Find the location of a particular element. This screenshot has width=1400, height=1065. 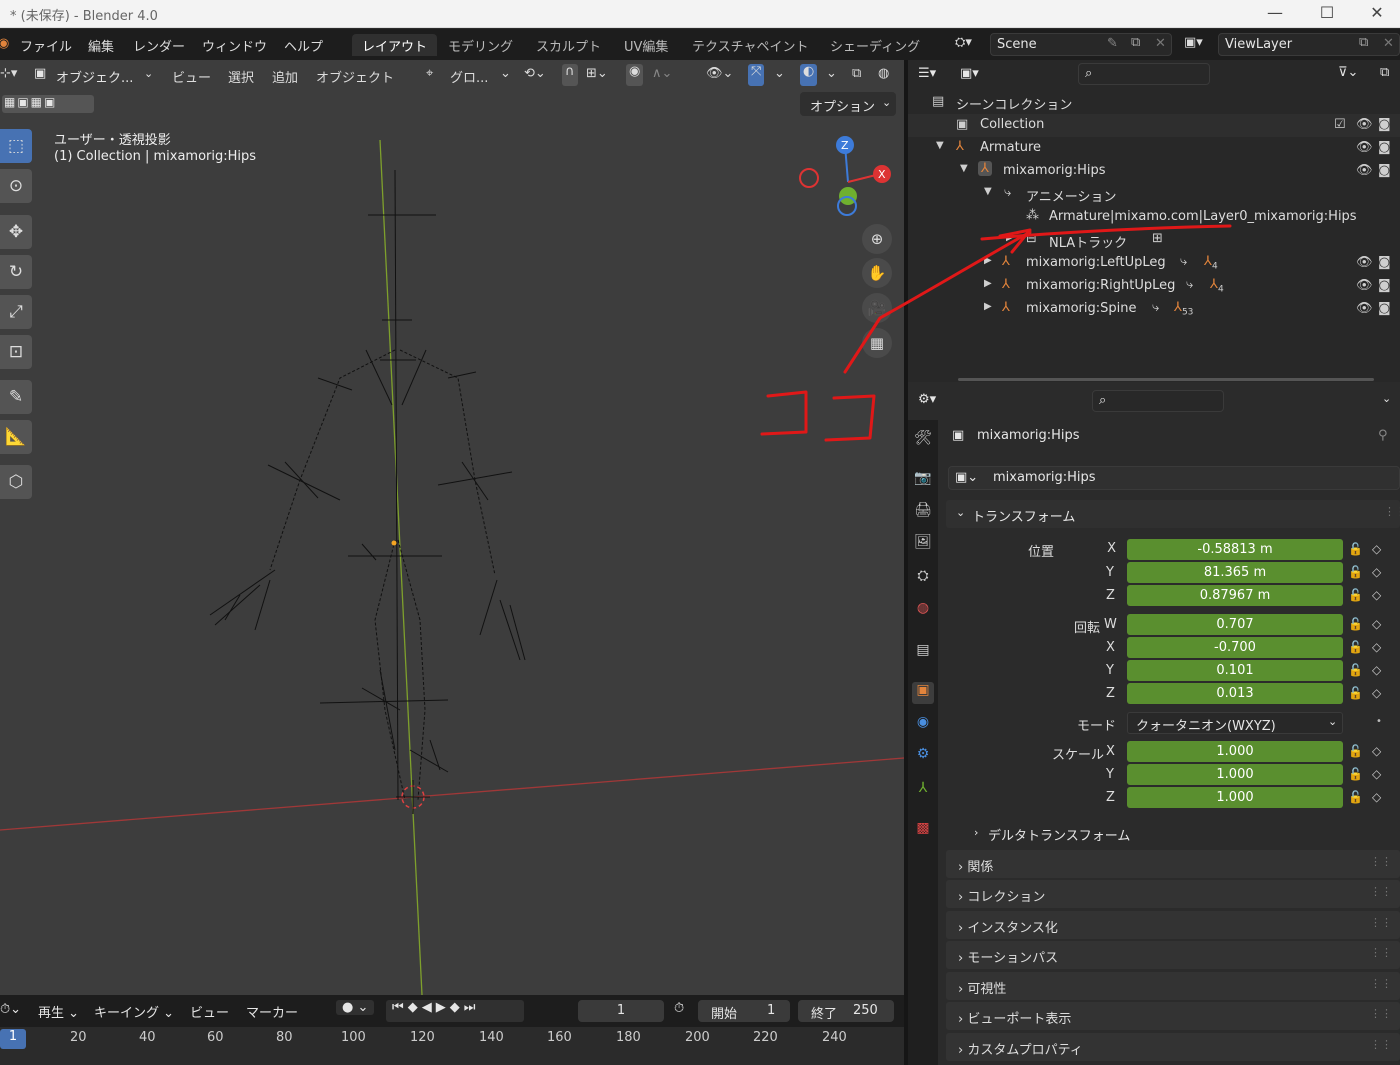

outliner-row-hips: ▼ ⅄ mixamorig:Hips 👁 ◙ is located at coordinates (1154, 171).